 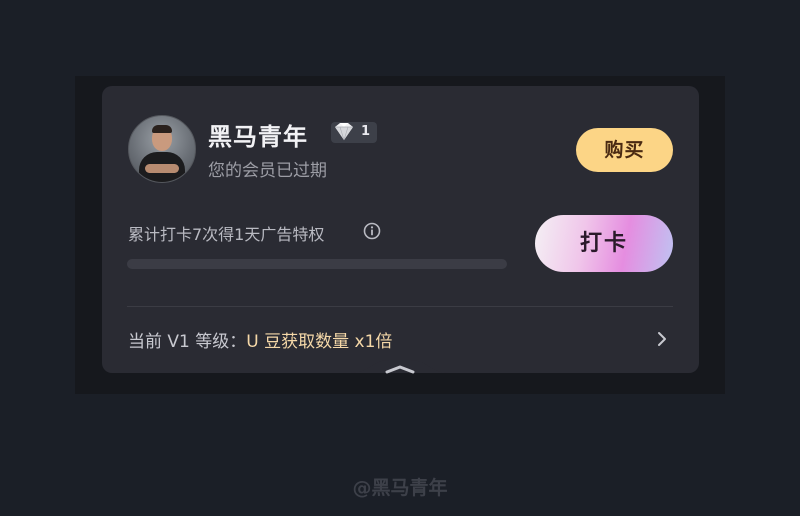 What do you see at coordinates (319, 342) in the screenshot?
I see `level-benefit-text: U 豆获取数量 x1倍` at bounding box center [319, 342].